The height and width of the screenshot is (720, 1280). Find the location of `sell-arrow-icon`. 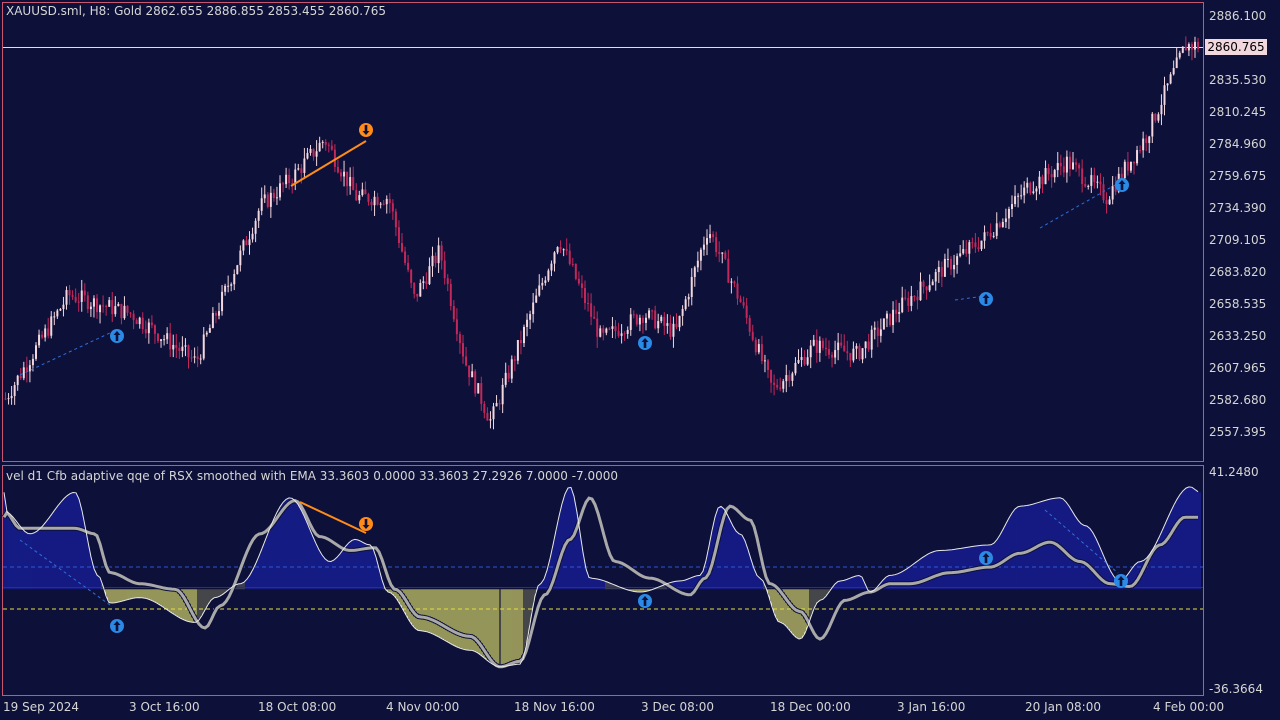

sell-arrow-icon is located at coordinates (366, 130).